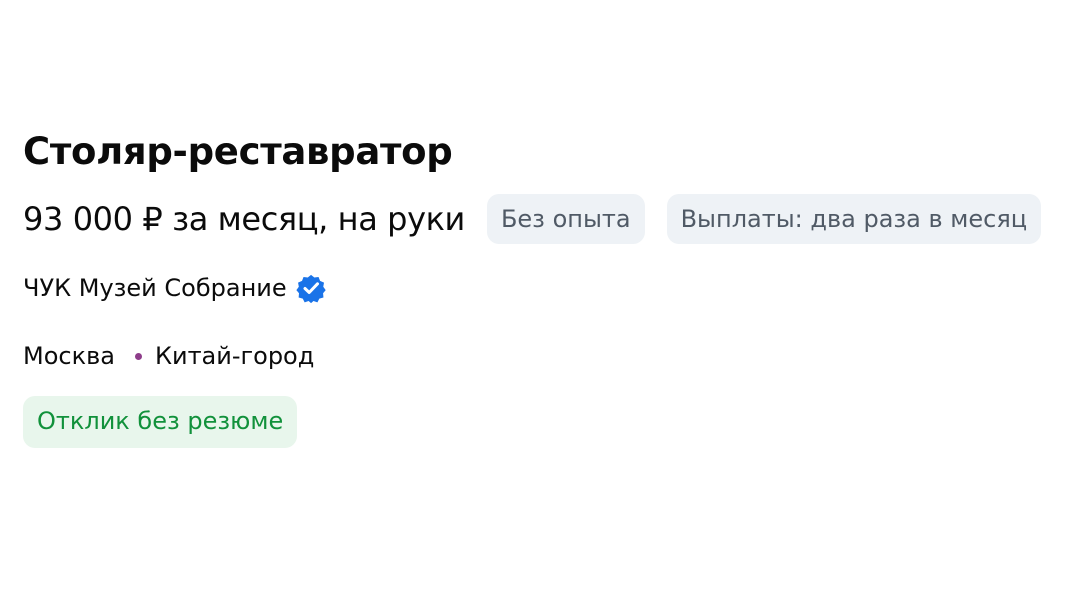 The height and width of the screenshot is (600, 1069). I want to click on respond-without-resume-button: Отклик без резюме, so click(160, 422).